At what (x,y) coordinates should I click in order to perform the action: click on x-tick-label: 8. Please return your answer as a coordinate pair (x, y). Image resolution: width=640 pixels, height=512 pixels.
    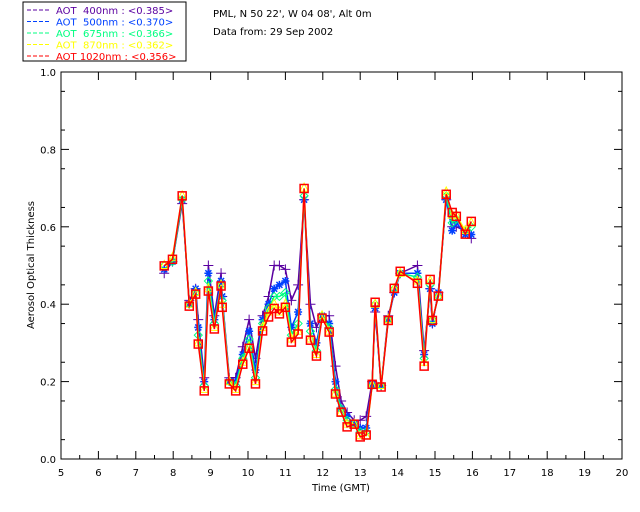
    Looking at the image, I should click on (173, 473).